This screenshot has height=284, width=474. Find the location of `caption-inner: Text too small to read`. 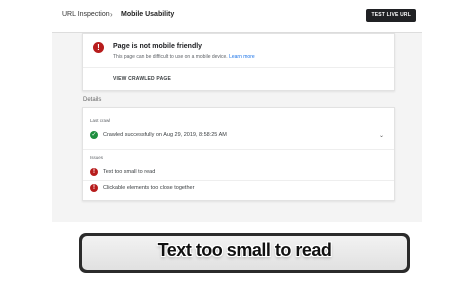

caption-inner: Text too small to read is located at coordinates (244, 253).